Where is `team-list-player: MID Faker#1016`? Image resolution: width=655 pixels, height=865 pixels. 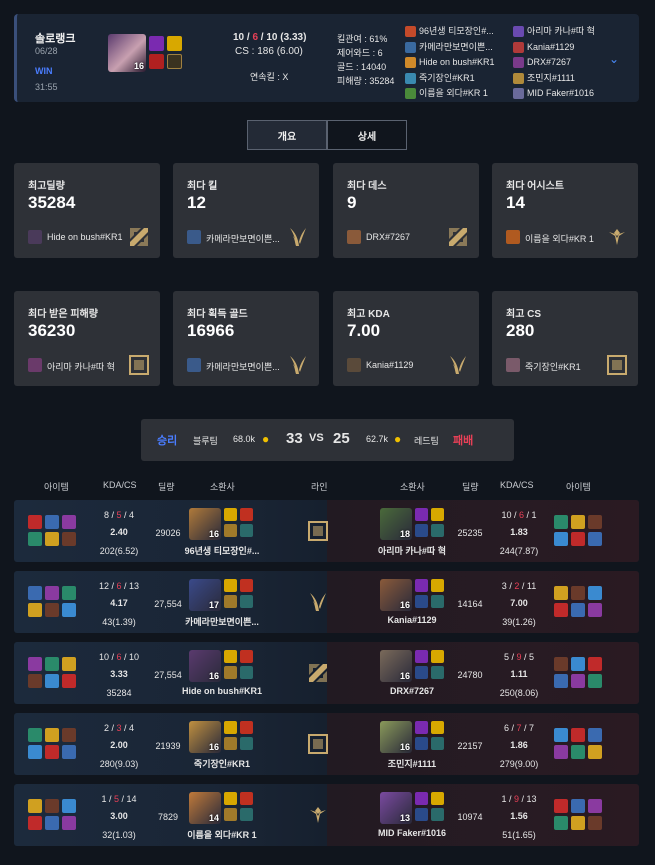
team-list-player: MID Faker#1016 is located at coordinates (554, 94).